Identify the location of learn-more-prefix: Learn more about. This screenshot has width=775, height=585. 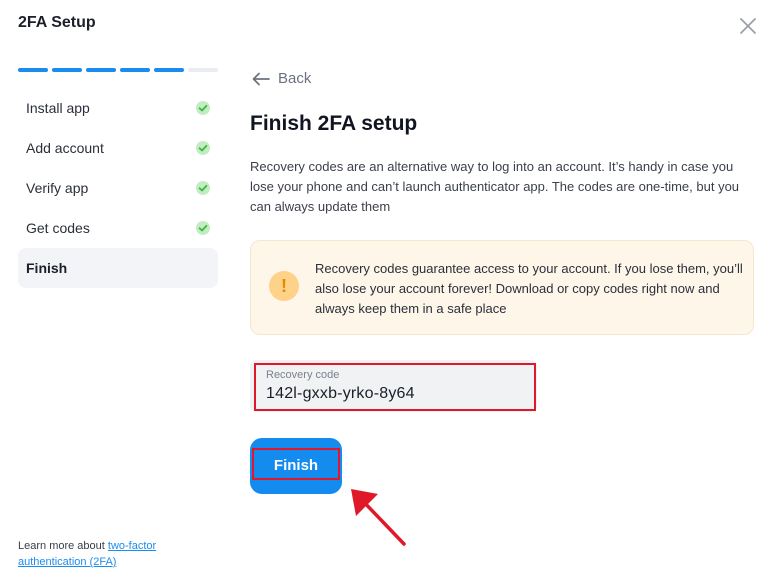
(63, 546).